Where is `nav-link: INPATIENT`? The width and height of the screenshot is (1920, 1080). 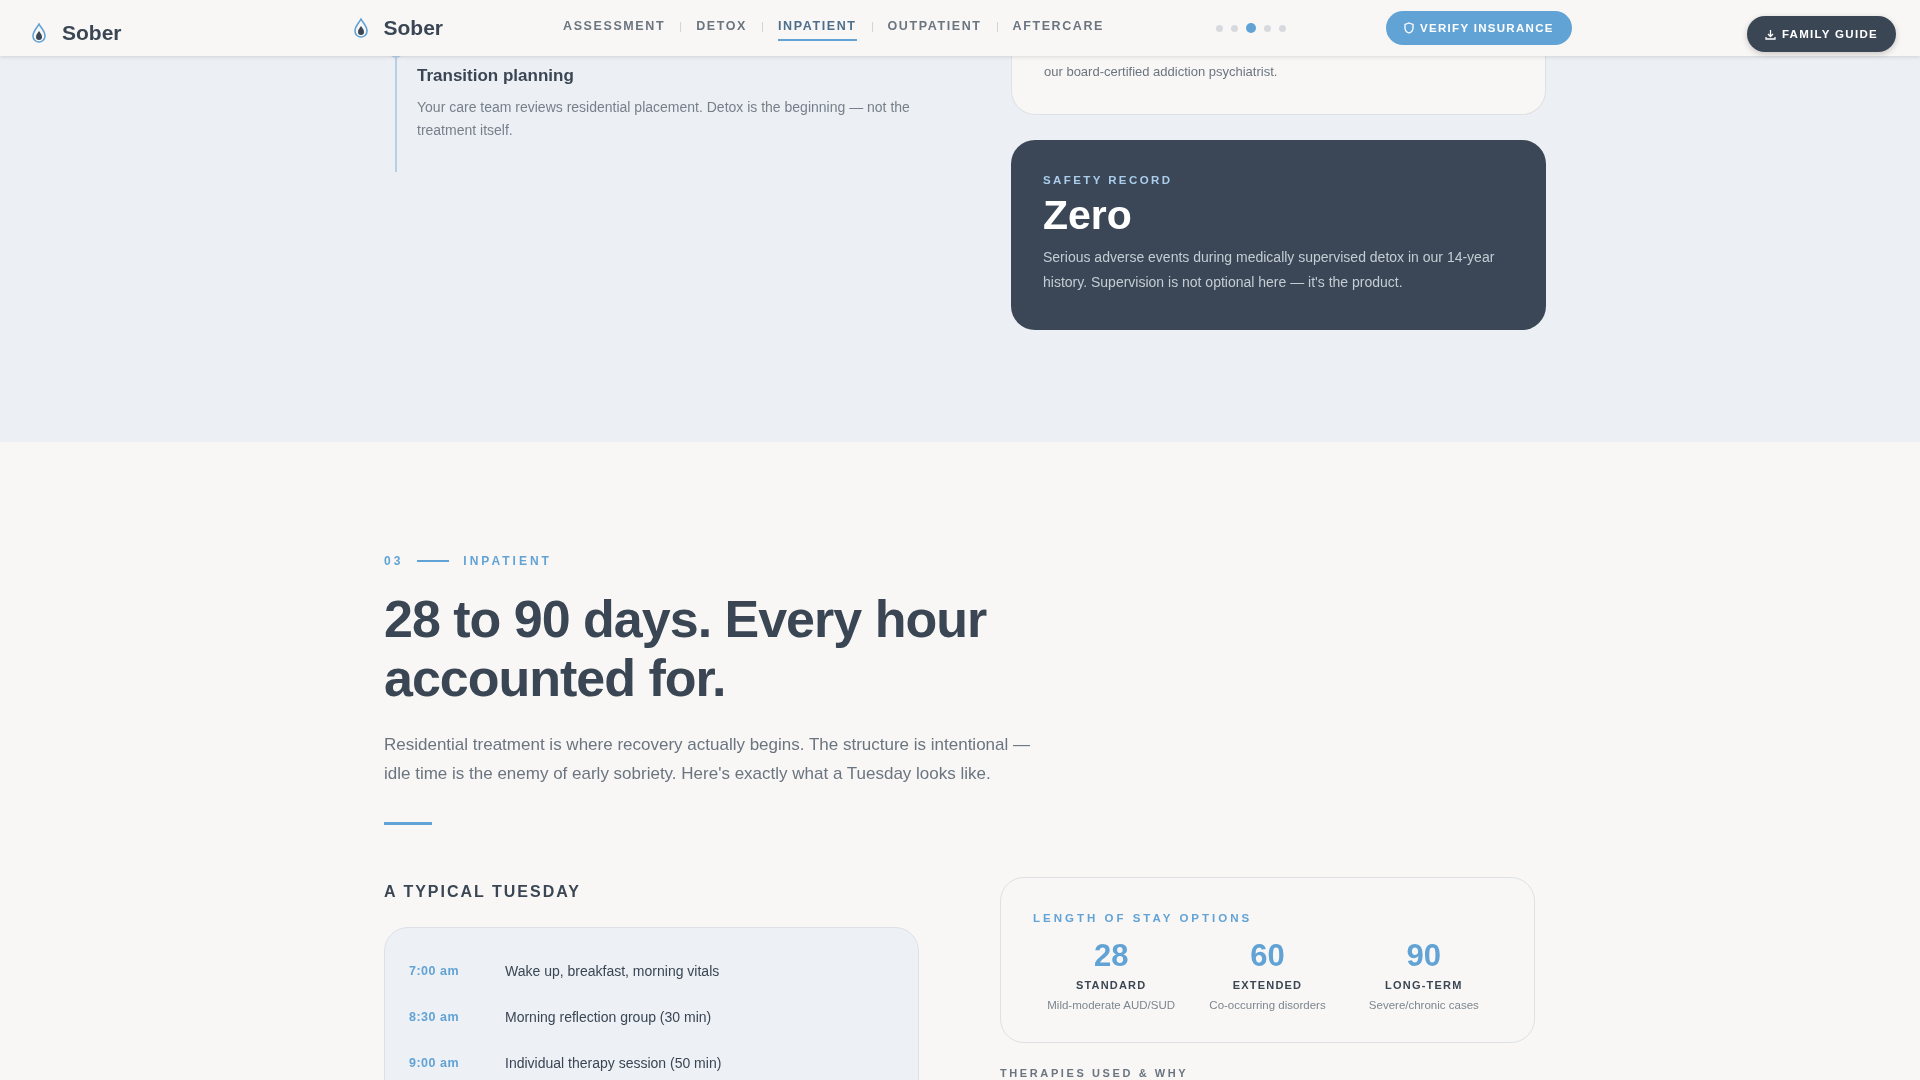
nav-link: INPATIENT is located at coordinates (817, 26).